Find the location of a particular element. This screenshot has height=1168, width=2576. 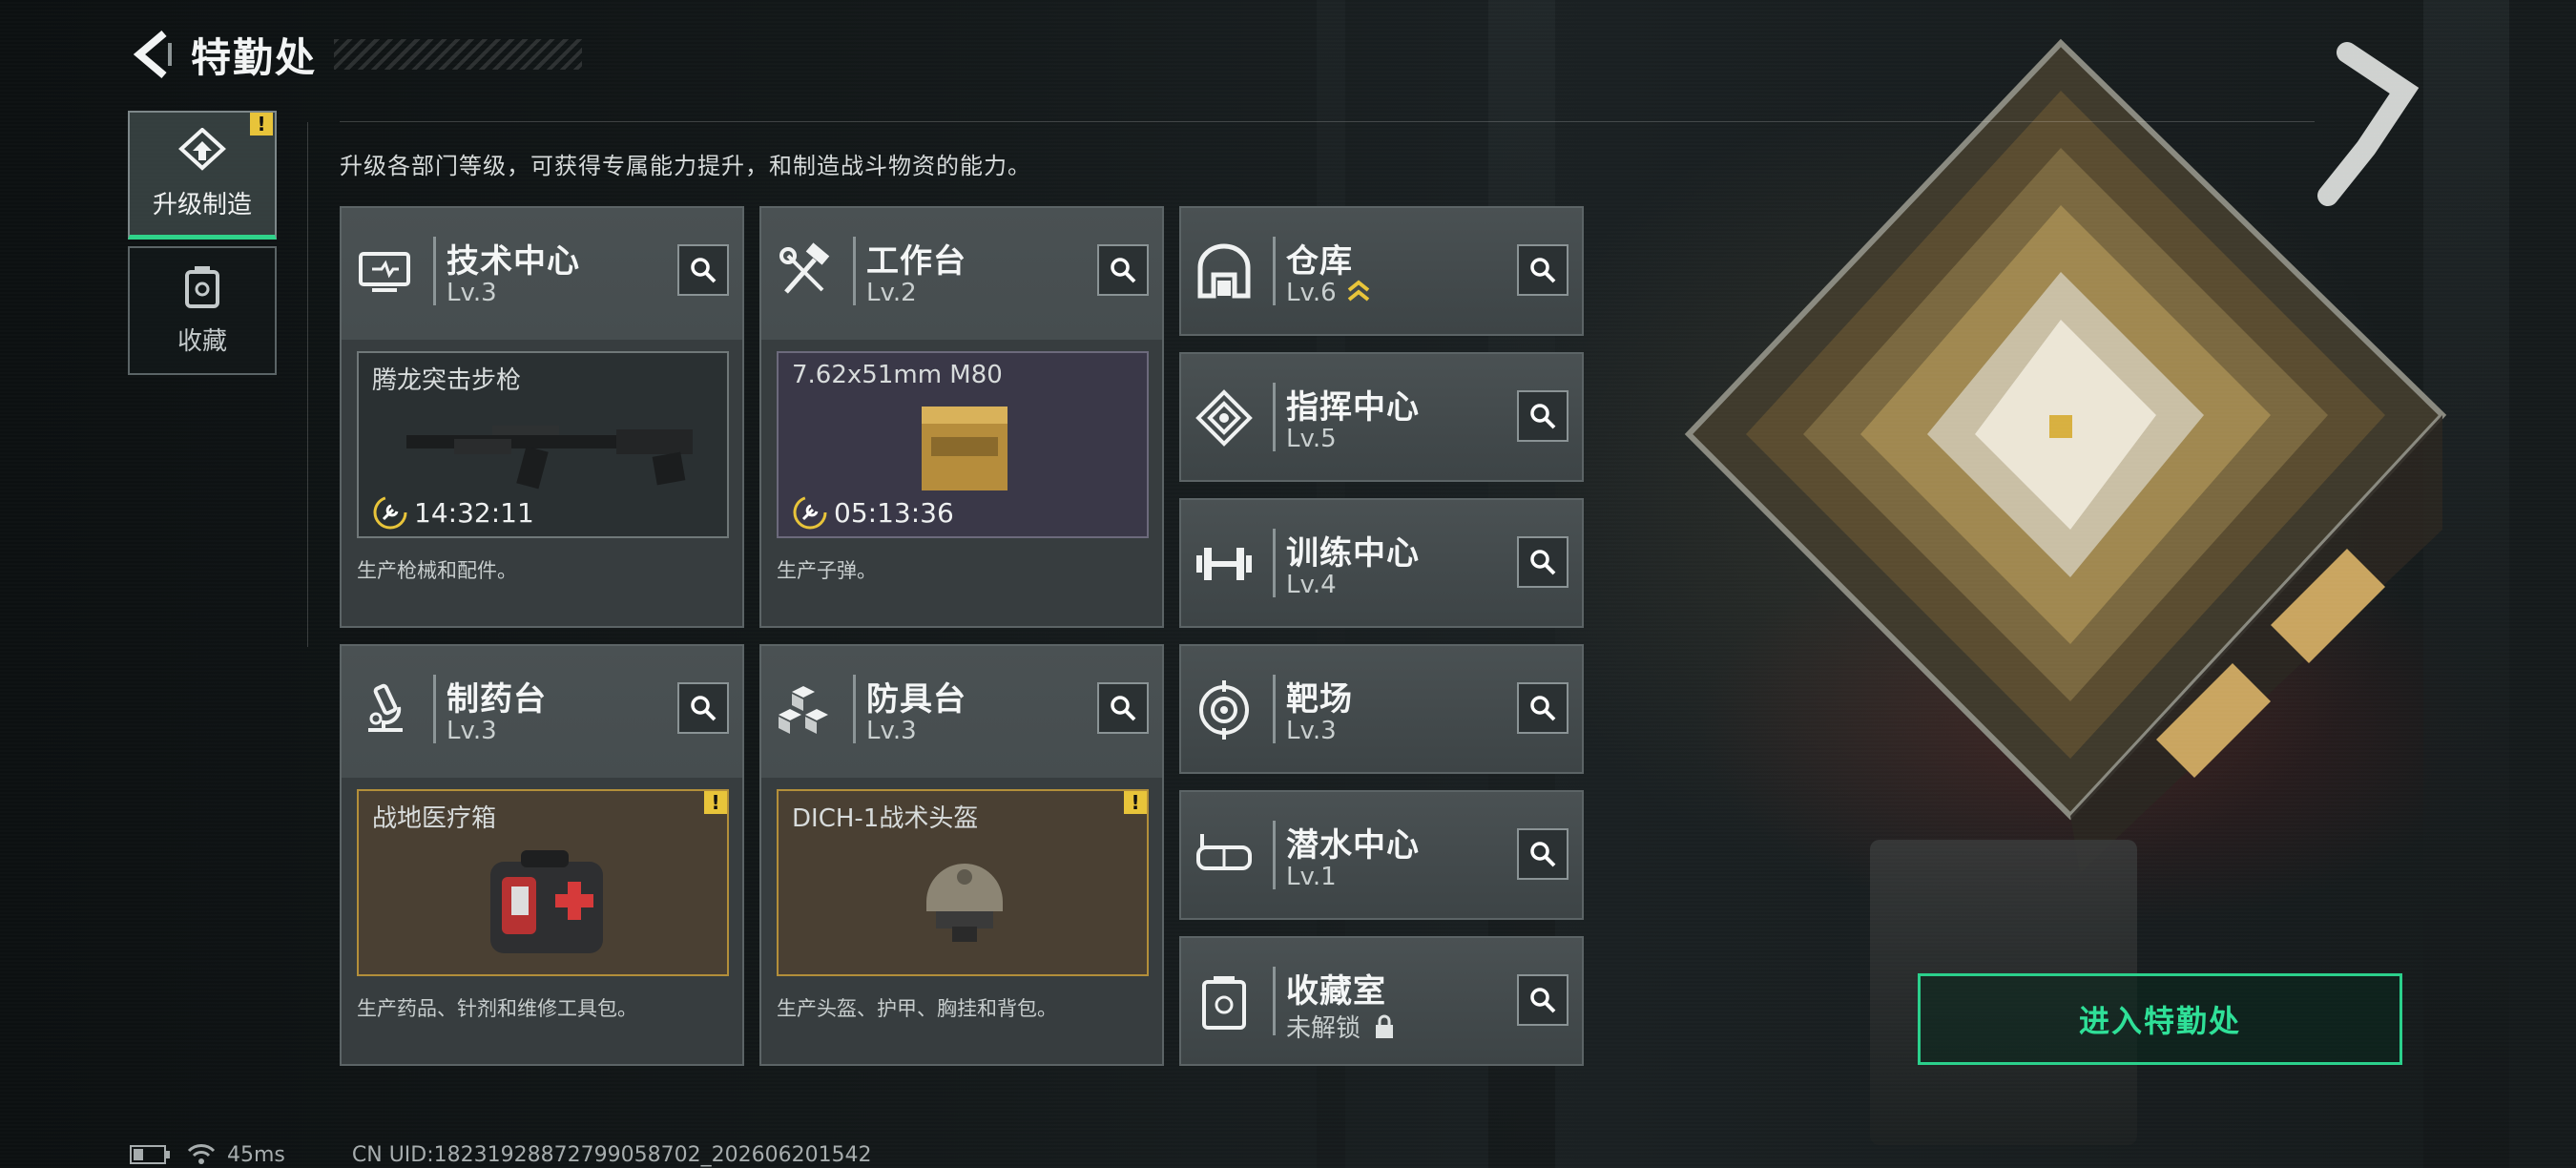

upgrade-chevron-icon is located at coordinates (1358, 291).